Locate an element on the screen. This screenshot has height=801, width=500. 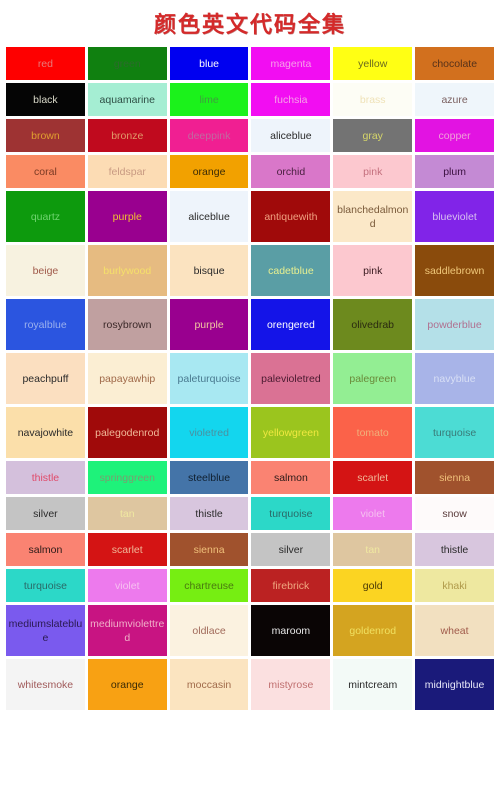
color-swatch-navyblue: navyblue is located at coordinates (454, 378).